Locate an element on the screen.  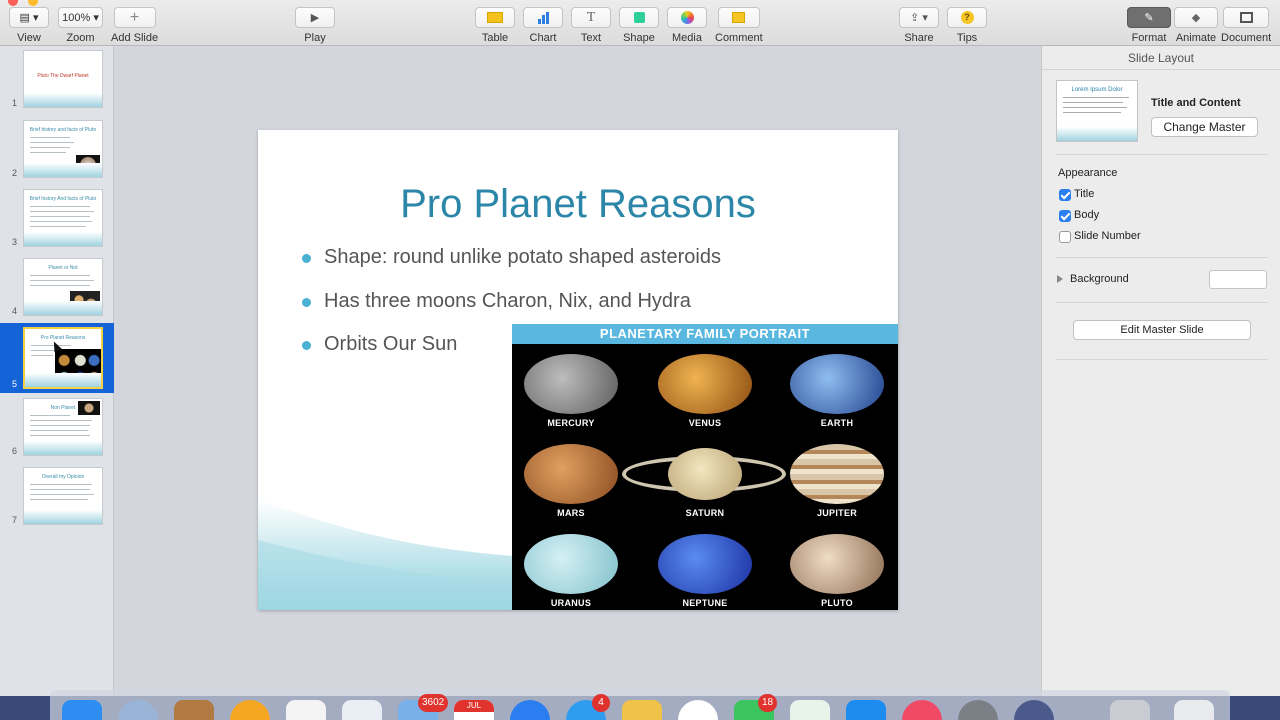
table-icon is located at coordinates (495, 17).